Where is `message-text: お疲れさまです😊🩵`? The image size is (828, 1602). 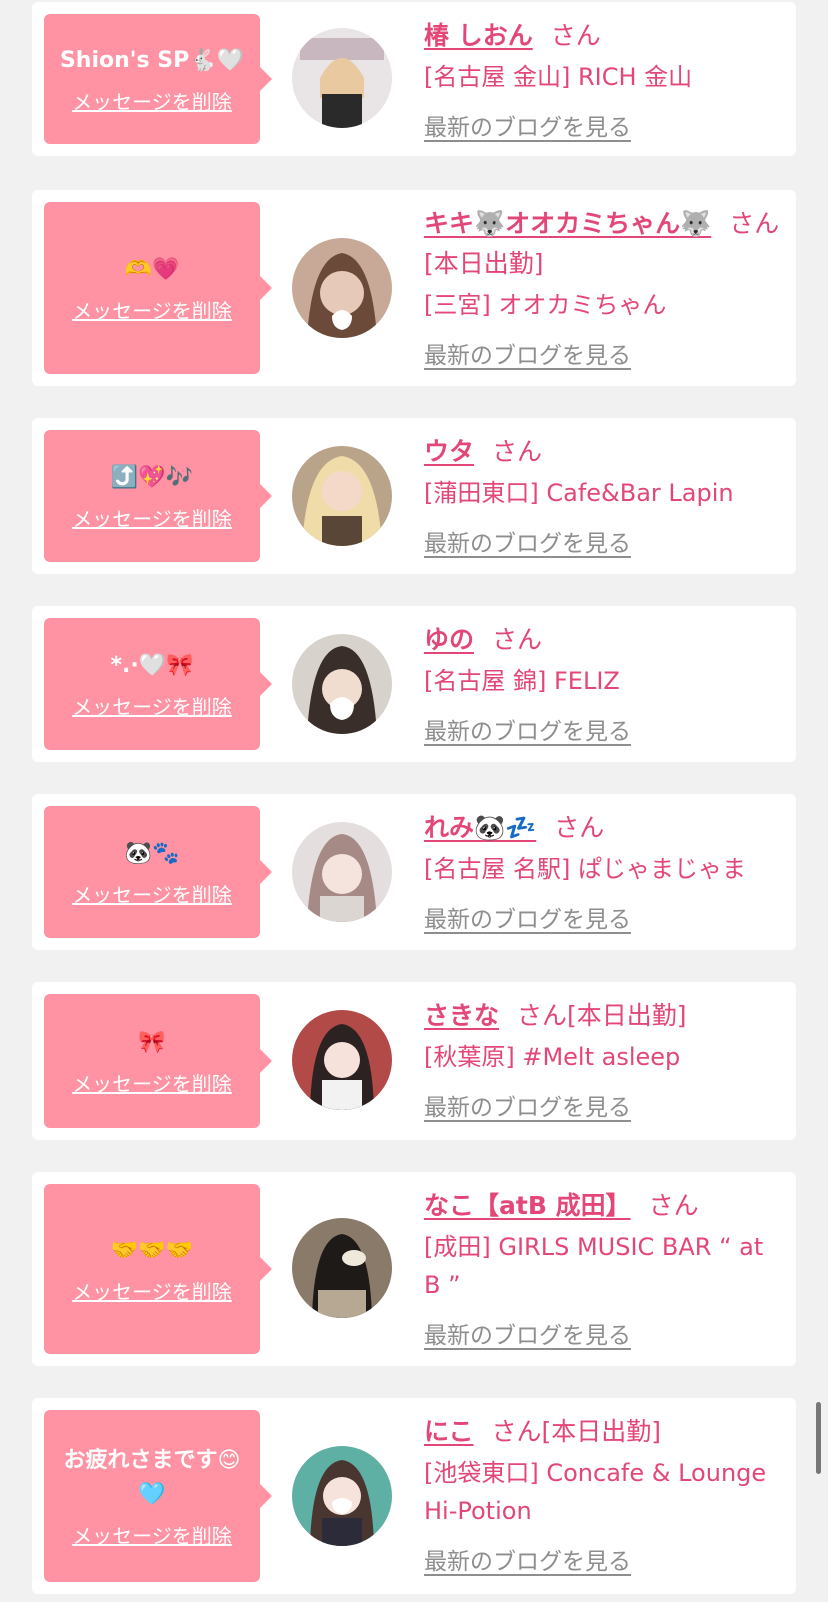 message-text: お疲れさまです😊🩵 is located at coordinates (152, 1477).